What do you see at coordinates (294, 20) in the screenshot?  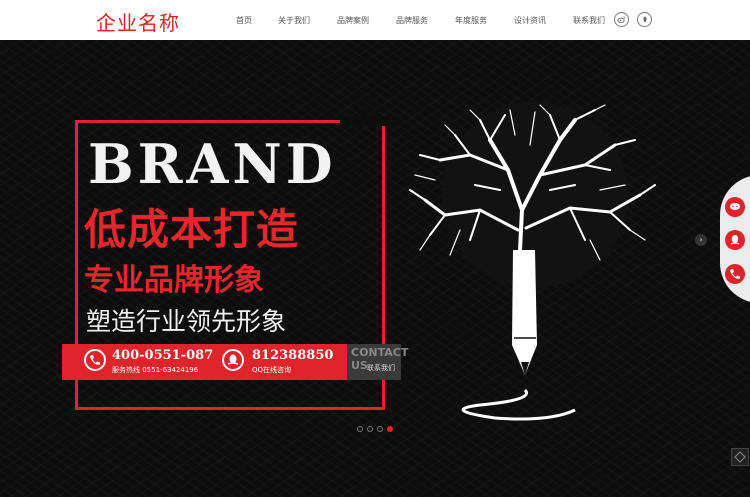 I see `nav-about: 关于我们` at bounding box center [294, 20].